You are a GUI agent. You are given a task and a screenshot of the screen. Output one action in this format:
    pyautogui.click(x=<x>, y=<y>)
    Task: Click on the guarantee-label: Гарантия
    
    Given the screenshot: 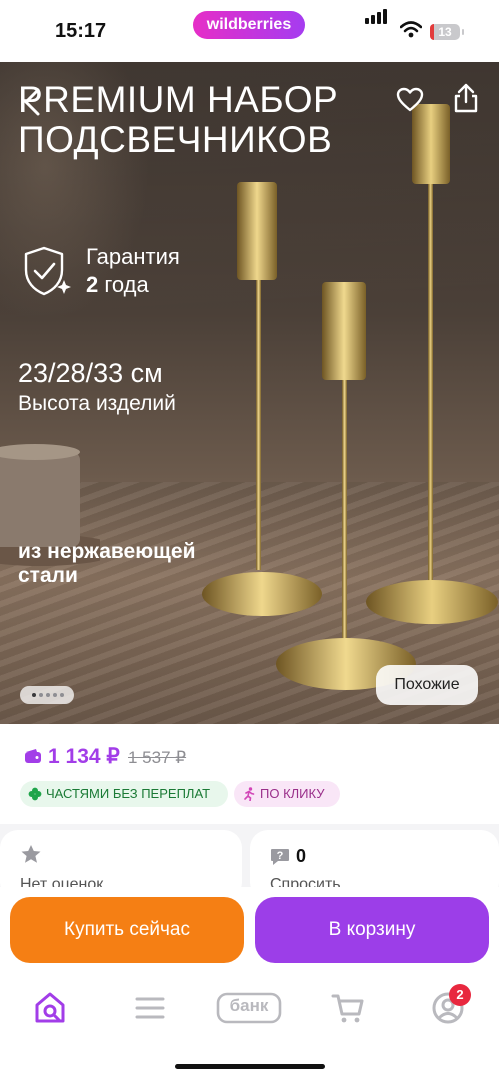 What is the action you would take?
    pyautogui.click(x=133, y=256)
    